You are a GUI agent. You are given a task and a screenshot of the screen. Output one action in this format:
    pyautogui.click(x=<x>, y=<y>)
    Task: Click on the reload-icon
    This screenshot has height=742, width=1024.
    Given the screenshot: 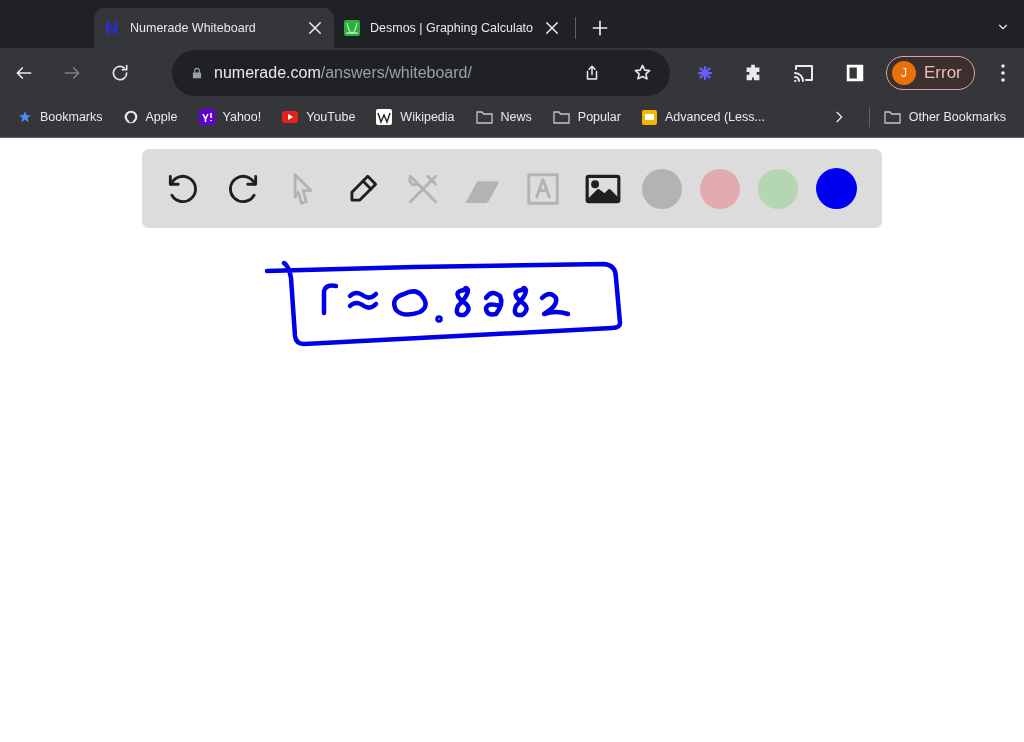 What is the action you would take?
    pyautogui.click(x=120, y=72)
    